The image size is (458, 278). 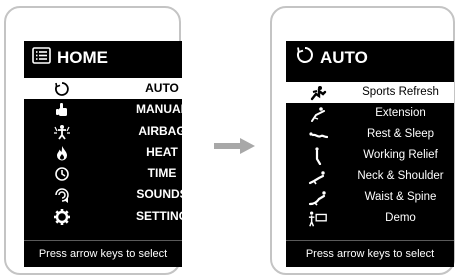 I want to click on program-item-neck-shoulder: Neck & Shoulder, so click(x=370, y=176).